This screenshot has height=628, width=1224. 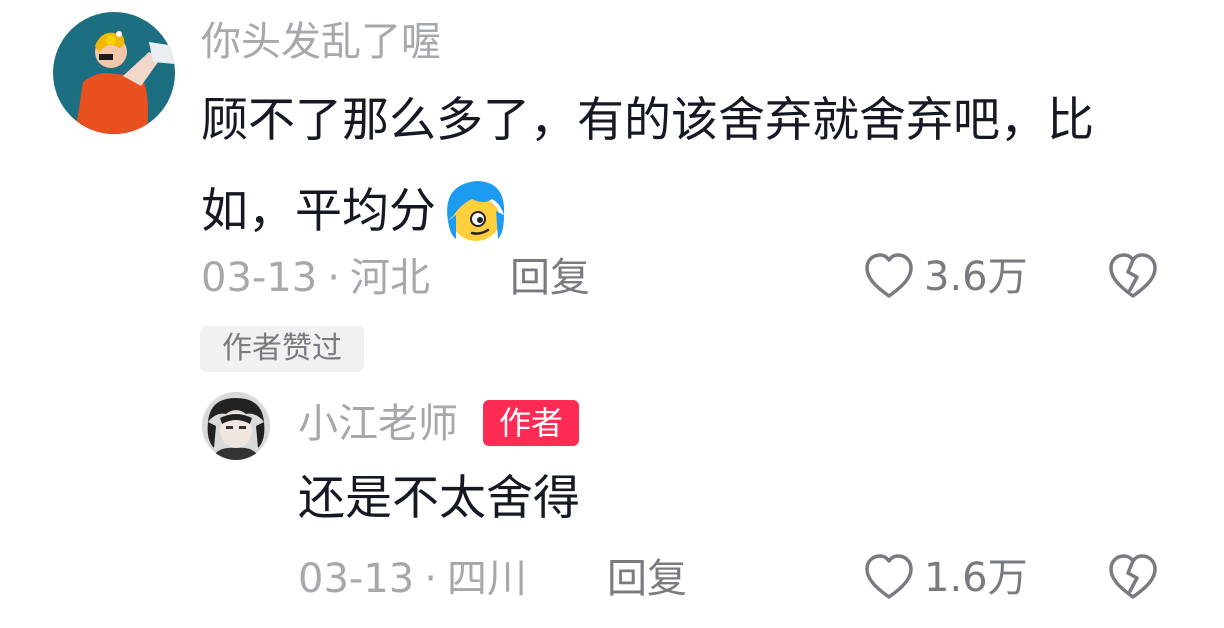 I want to click on reply-location: 四川, so click(x=486, y=579).